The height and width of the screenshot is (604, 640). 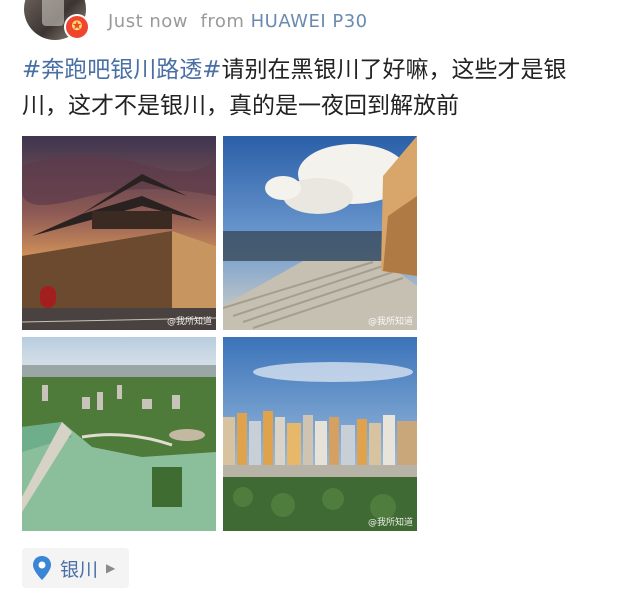 What do you see at coordinates (119, 233) in the screenshot?
I see `photo-1: @我所知道` at bounding box center [119, 233].